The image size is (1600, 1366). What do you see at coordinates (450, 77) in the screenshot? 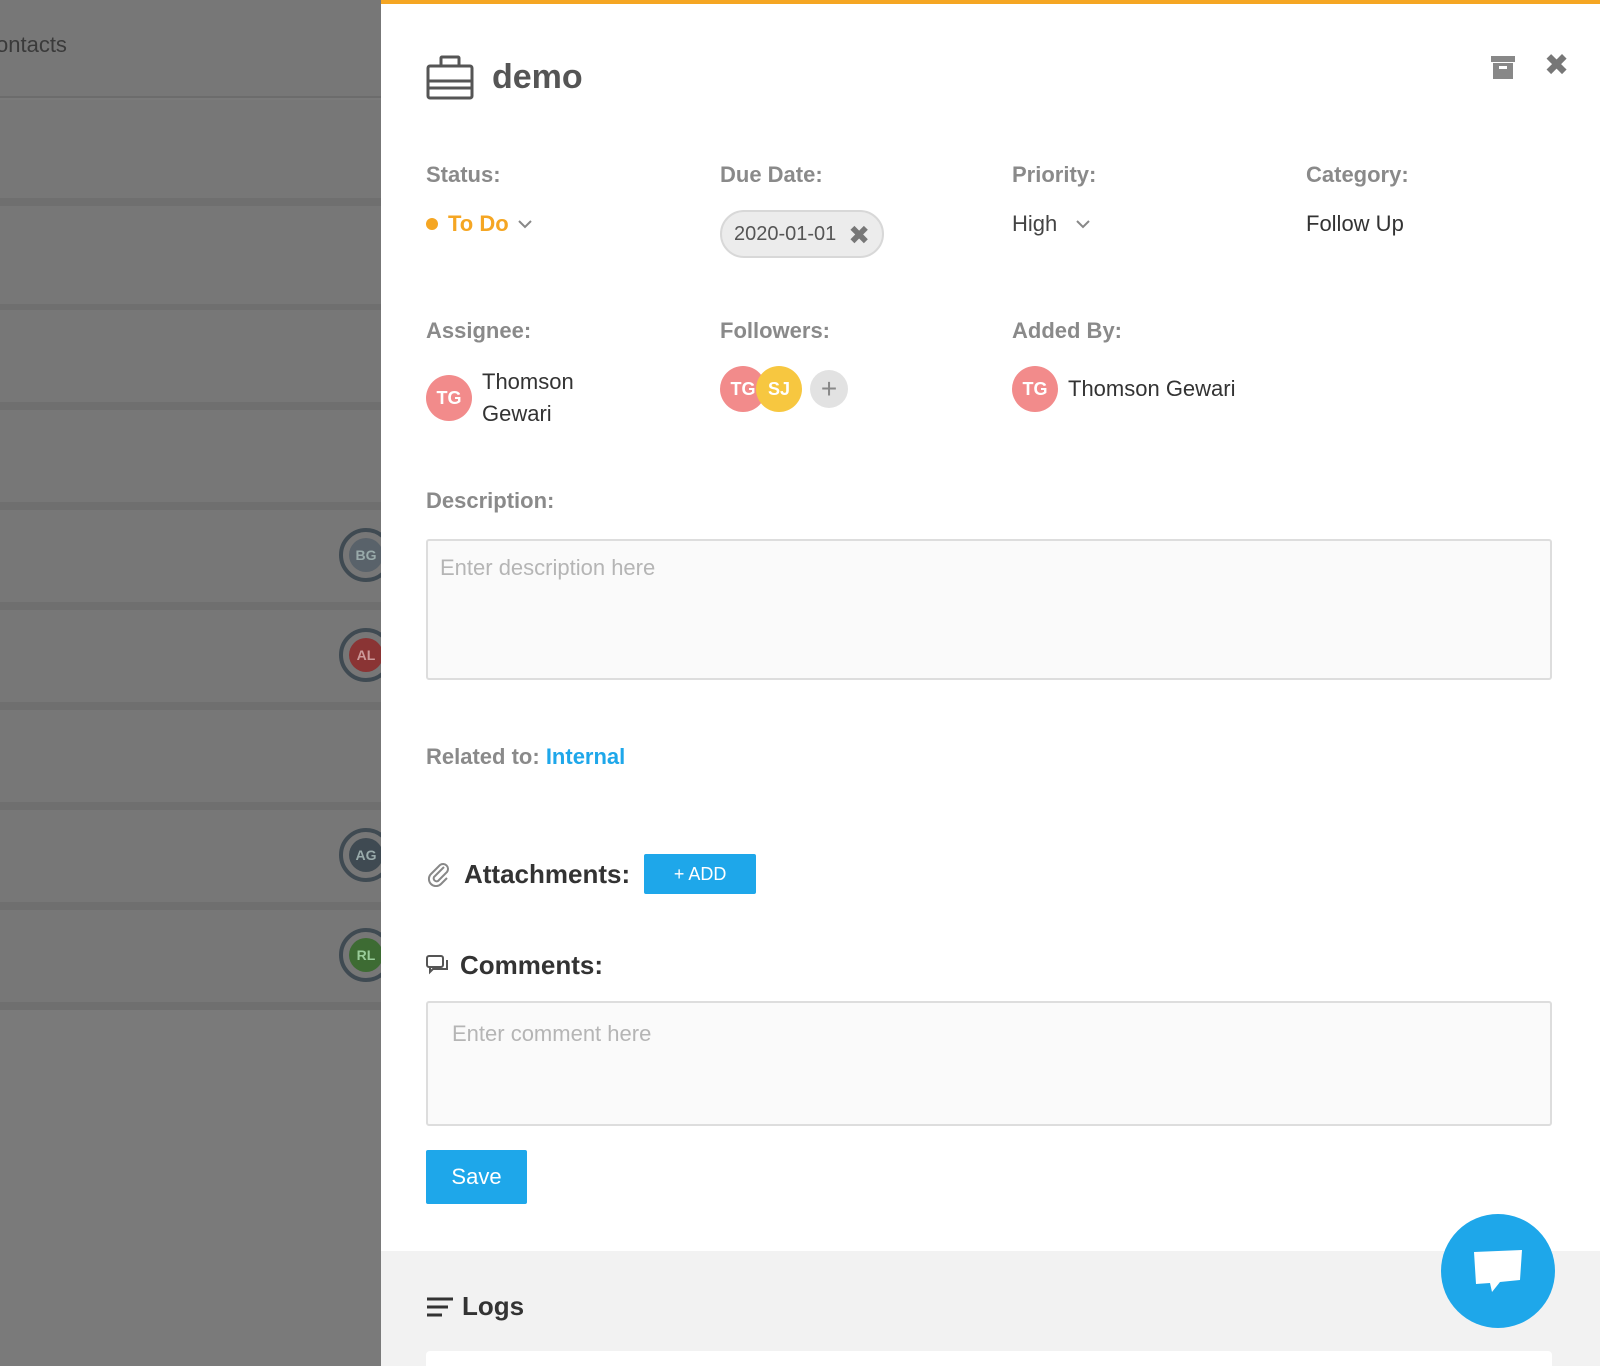
I see `briefcase-icon` at bounding box center [450, 77].